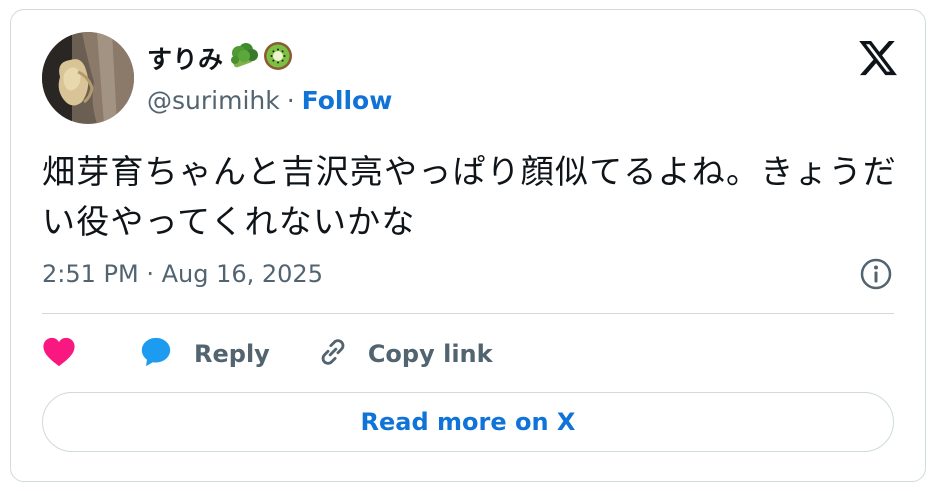 The width and height of the screenshot is (936, 491). I want to click on read-more-label: Read more on X, so click(468, 422).